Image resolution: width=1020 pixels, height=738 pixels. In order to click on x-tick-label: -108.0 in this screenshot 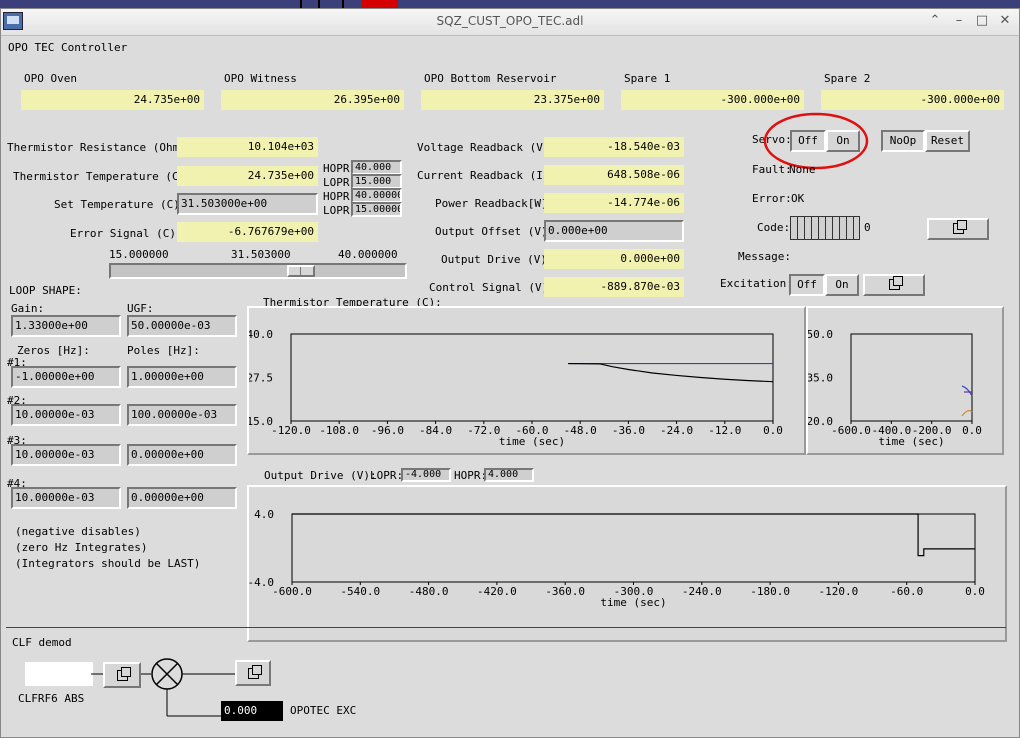, I will do `click(339, 430)`.